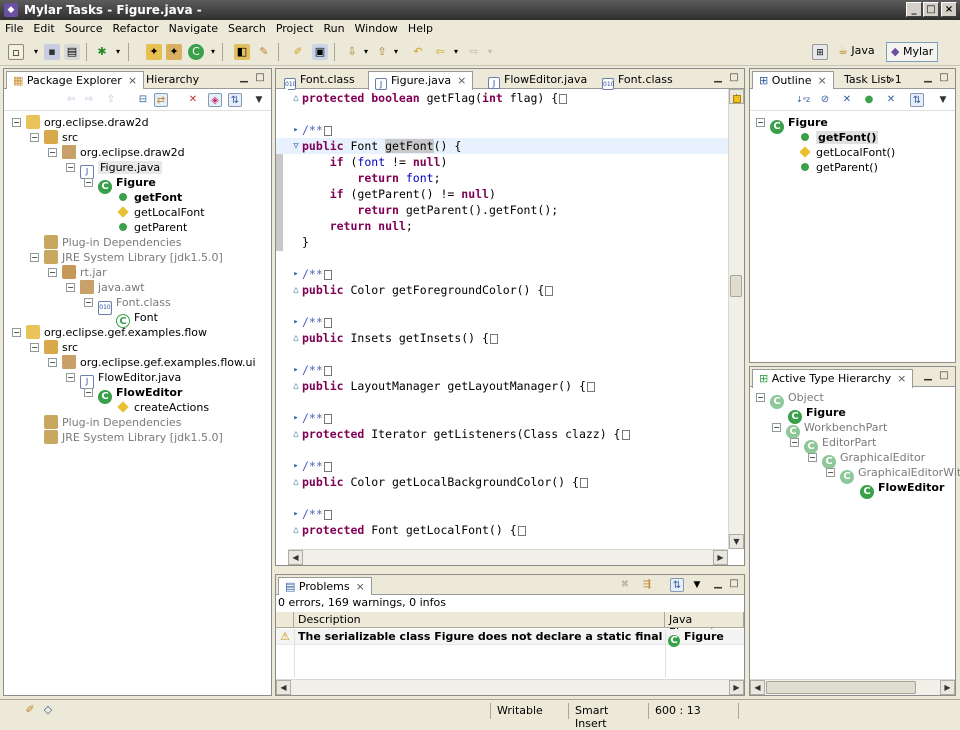 The width and height of the screenshot is (960, 730). I want to click on code-line: if (getParent() != null), so click(399, 194).